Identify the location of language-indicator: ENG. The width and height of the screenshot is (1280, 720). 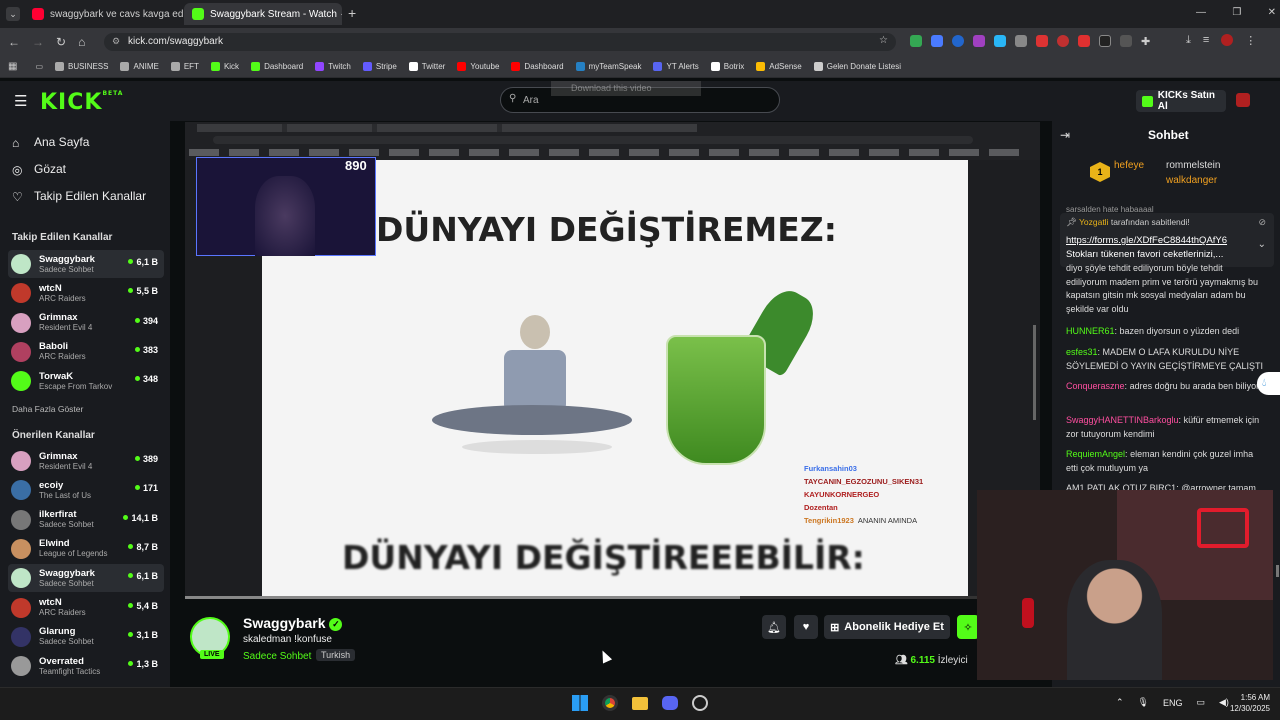
(1173, 703).